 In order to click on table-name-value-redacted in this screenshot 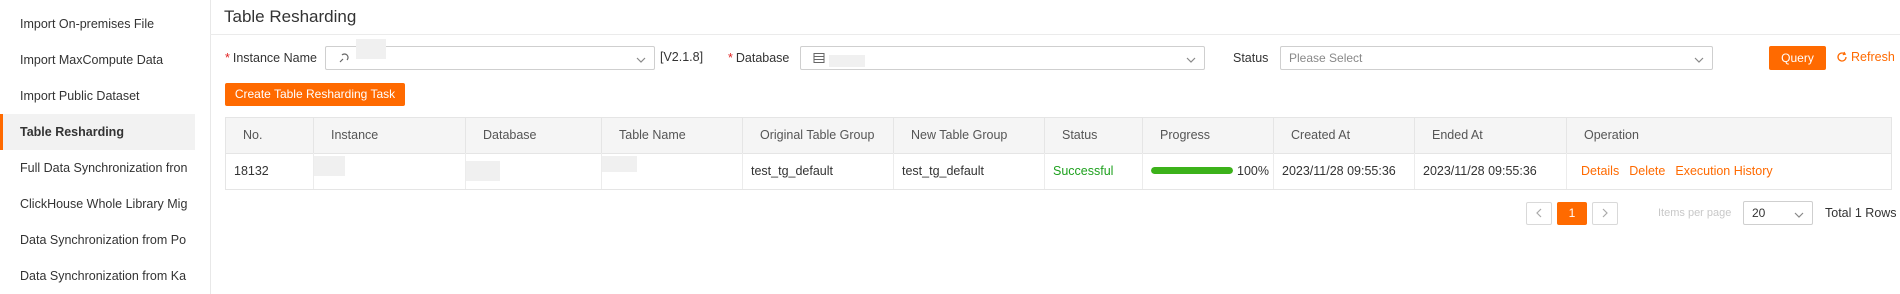, I will do `click(619, 164)`.